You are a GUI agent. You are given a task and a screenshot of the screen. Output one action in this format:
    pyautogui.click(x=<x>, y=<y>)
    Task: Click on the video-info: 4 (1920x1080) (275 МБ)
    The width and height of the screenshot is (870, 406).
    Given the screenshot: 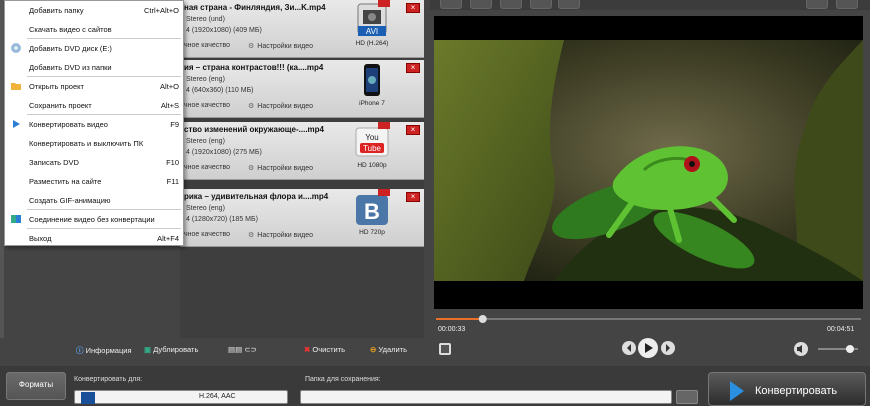 What is the action you would take?
    pyautogui.click(x=224, y=152)
    